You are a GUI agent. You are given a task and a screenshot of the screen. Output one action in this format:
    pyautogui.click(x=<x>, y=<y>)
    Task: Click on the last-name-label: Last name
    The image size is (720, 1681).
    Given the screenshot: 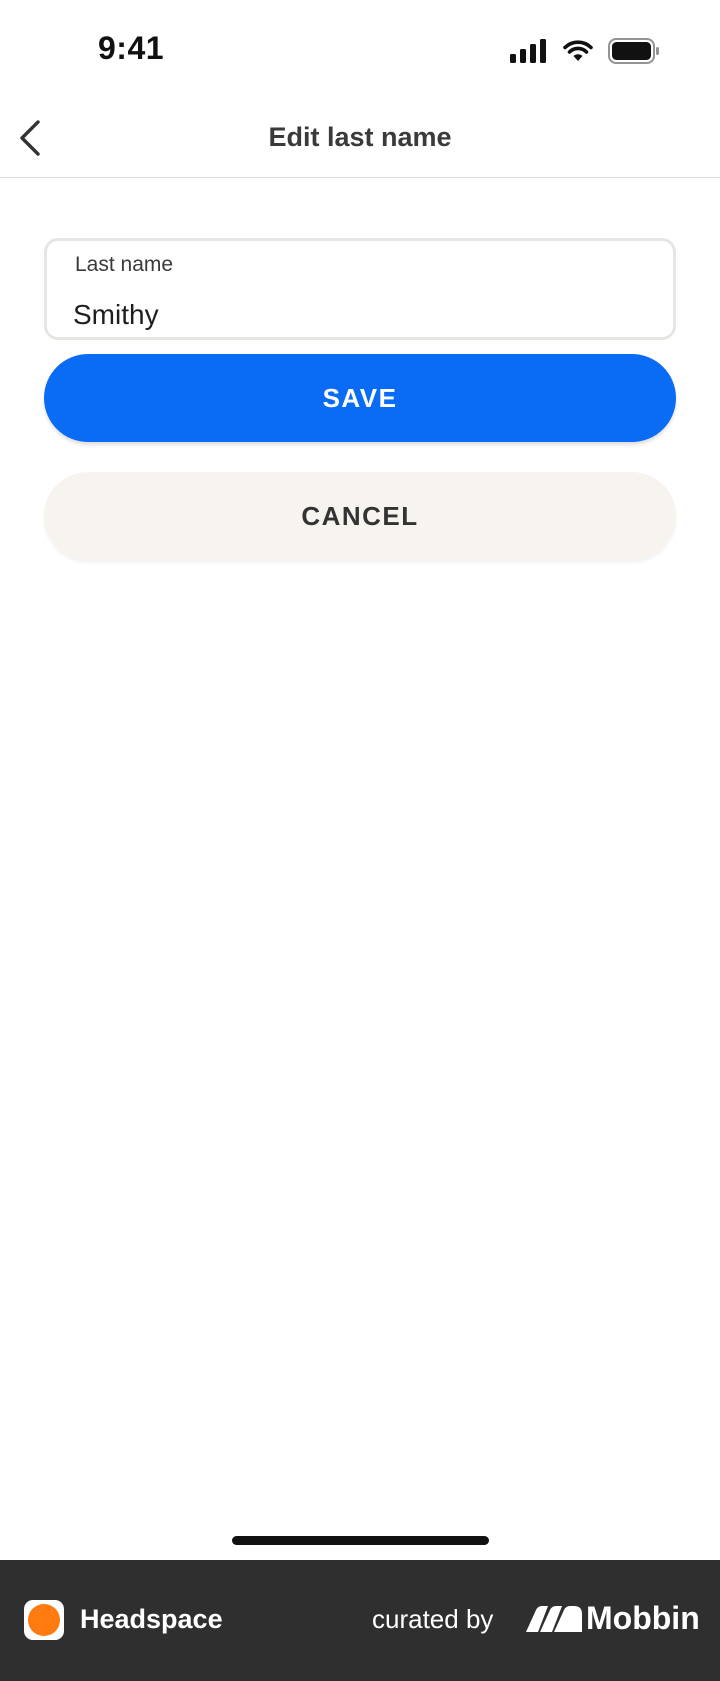 What is the action you would take?
    pyautogui.click(x=124, y=264)
    